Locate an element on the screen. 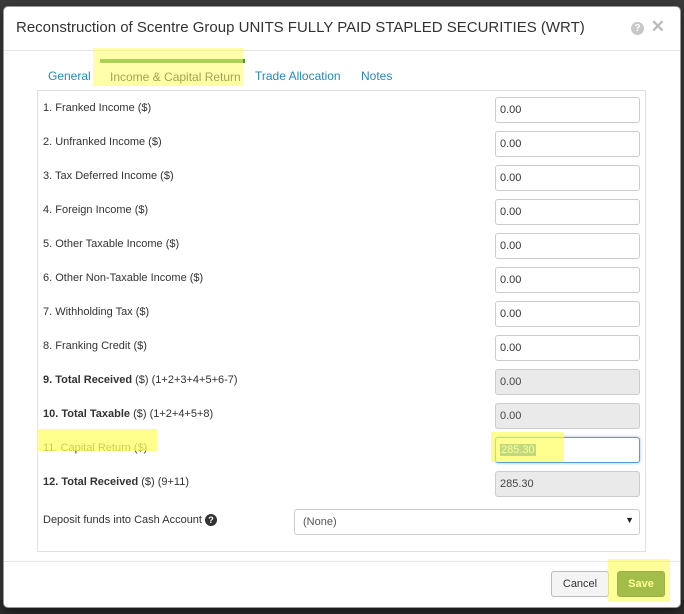  field-label: 2. Unfranked Income ($) is located at coordinates (102, 142).